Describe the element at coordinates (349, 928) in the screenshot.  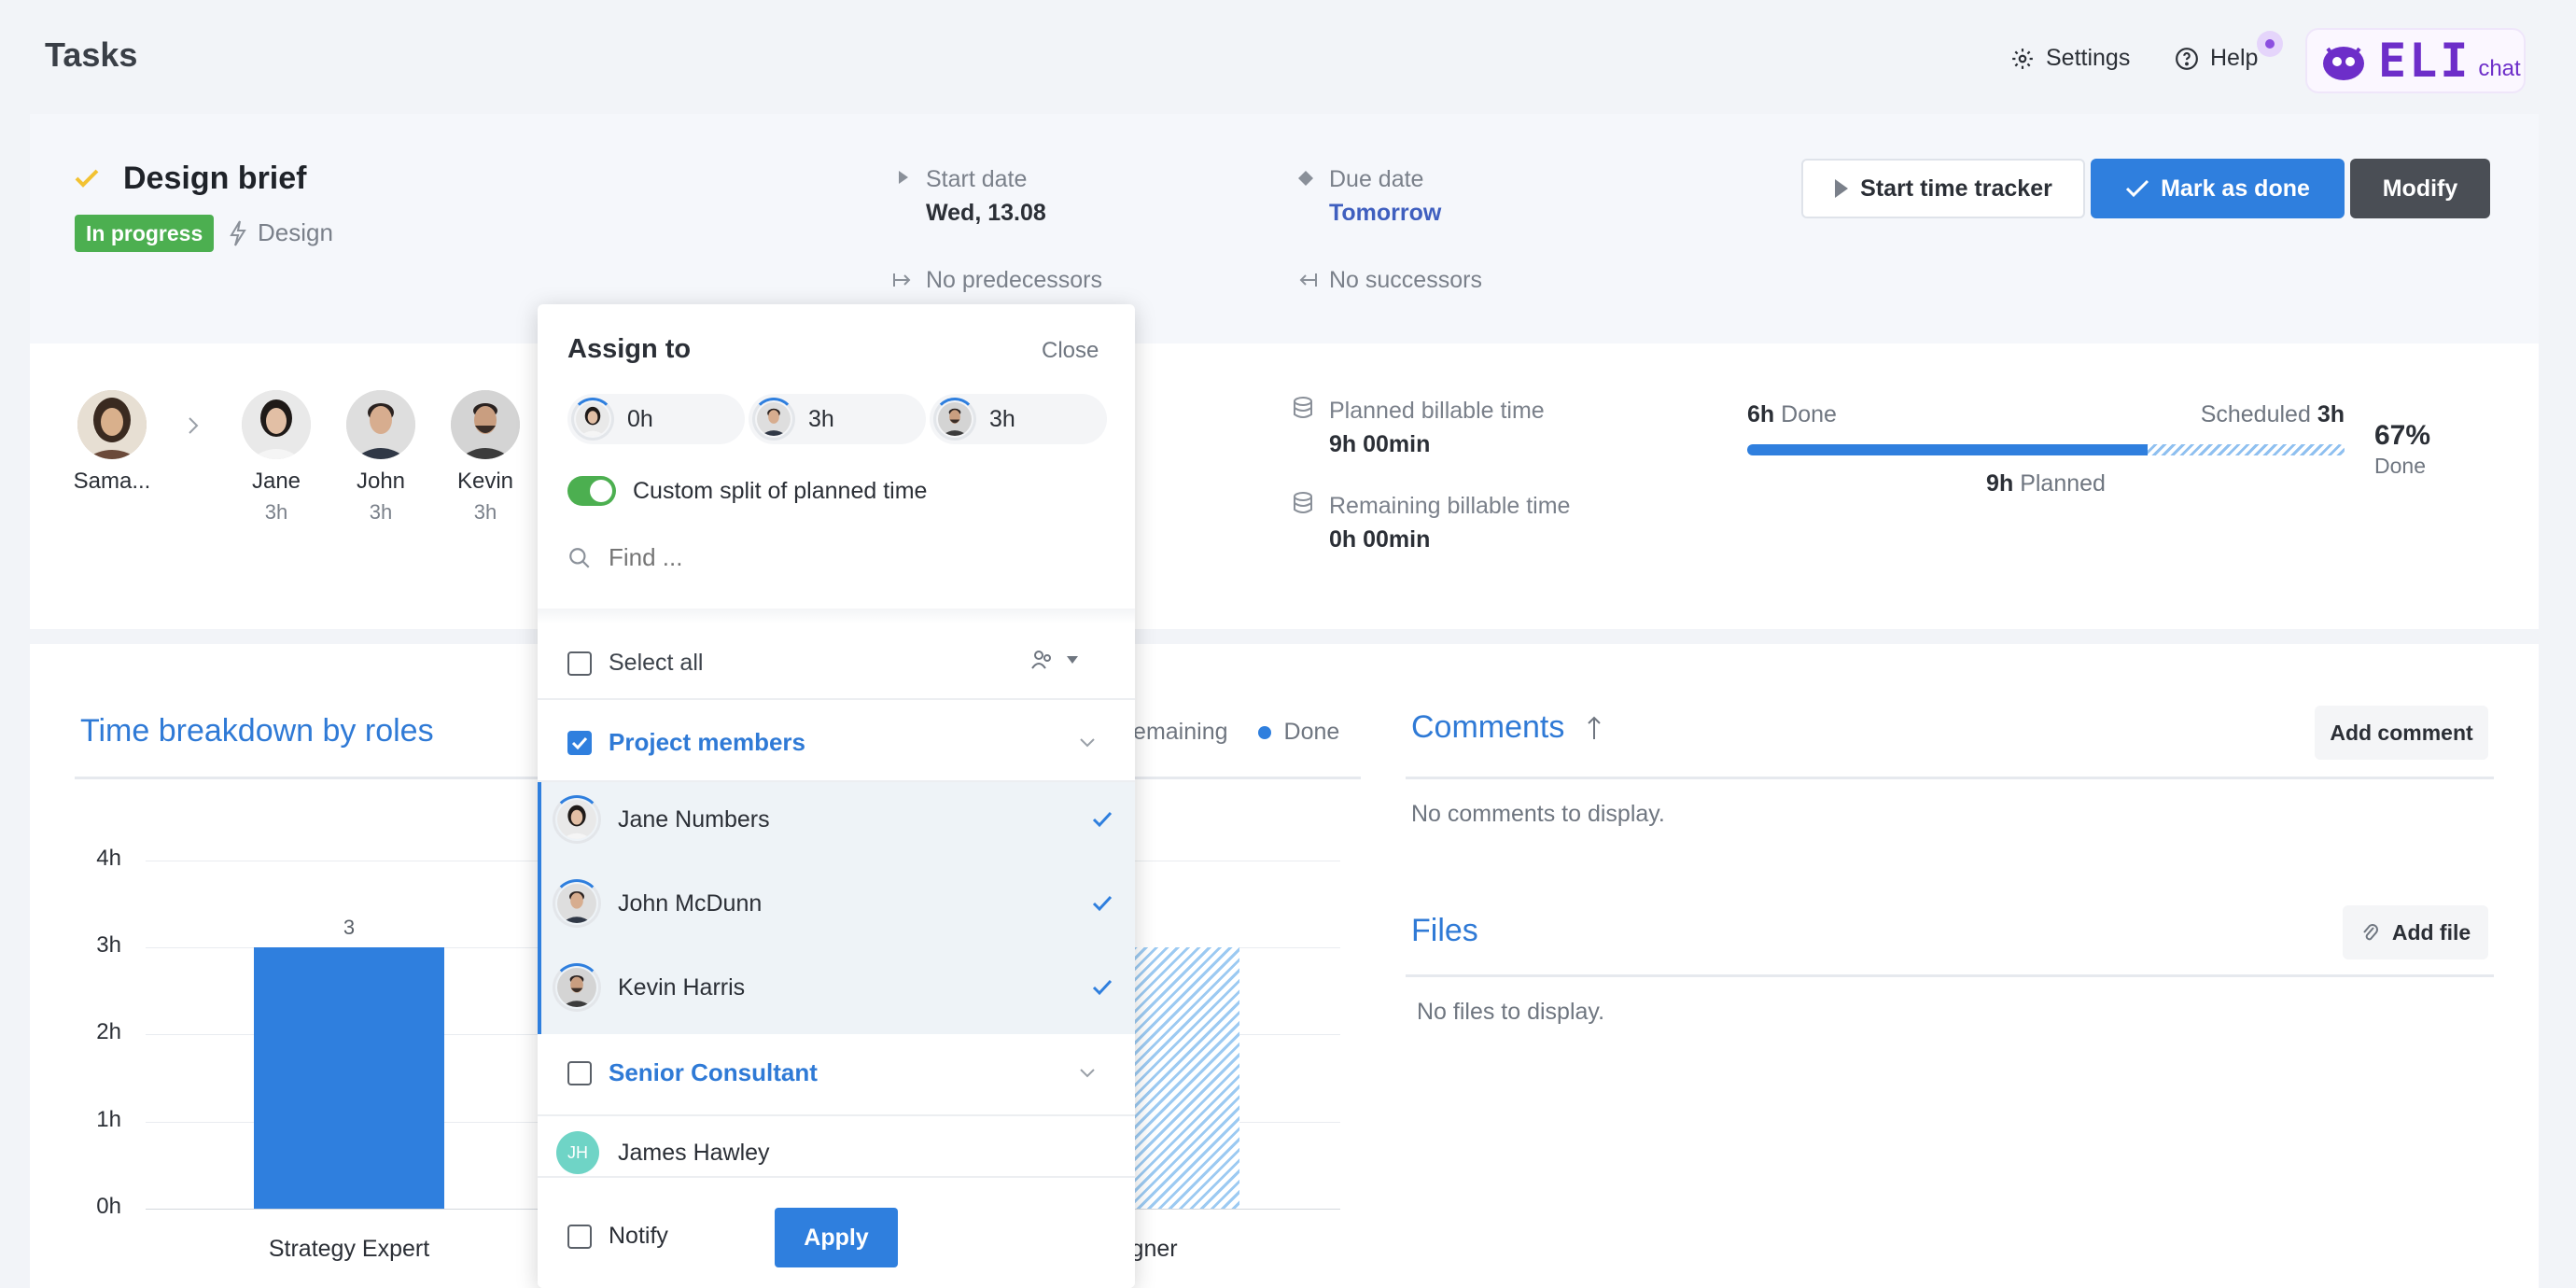
I see `bar-data-label: 3` at that location.